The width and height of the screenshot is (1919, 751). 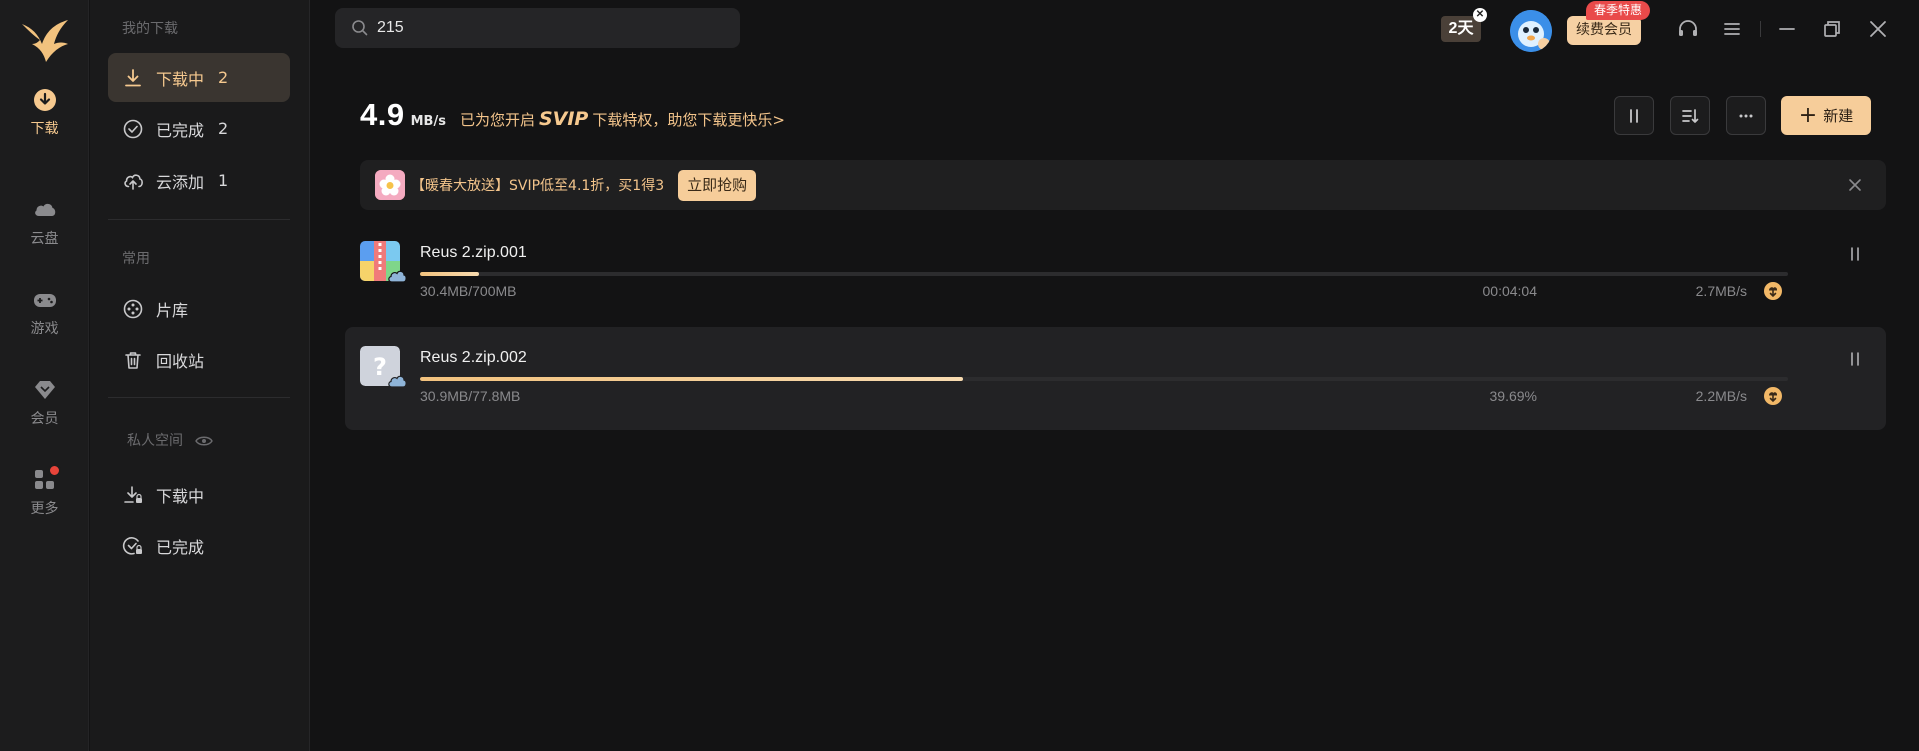 I want to click on rail-item-vip: 会员, so click(x=44, y=402).